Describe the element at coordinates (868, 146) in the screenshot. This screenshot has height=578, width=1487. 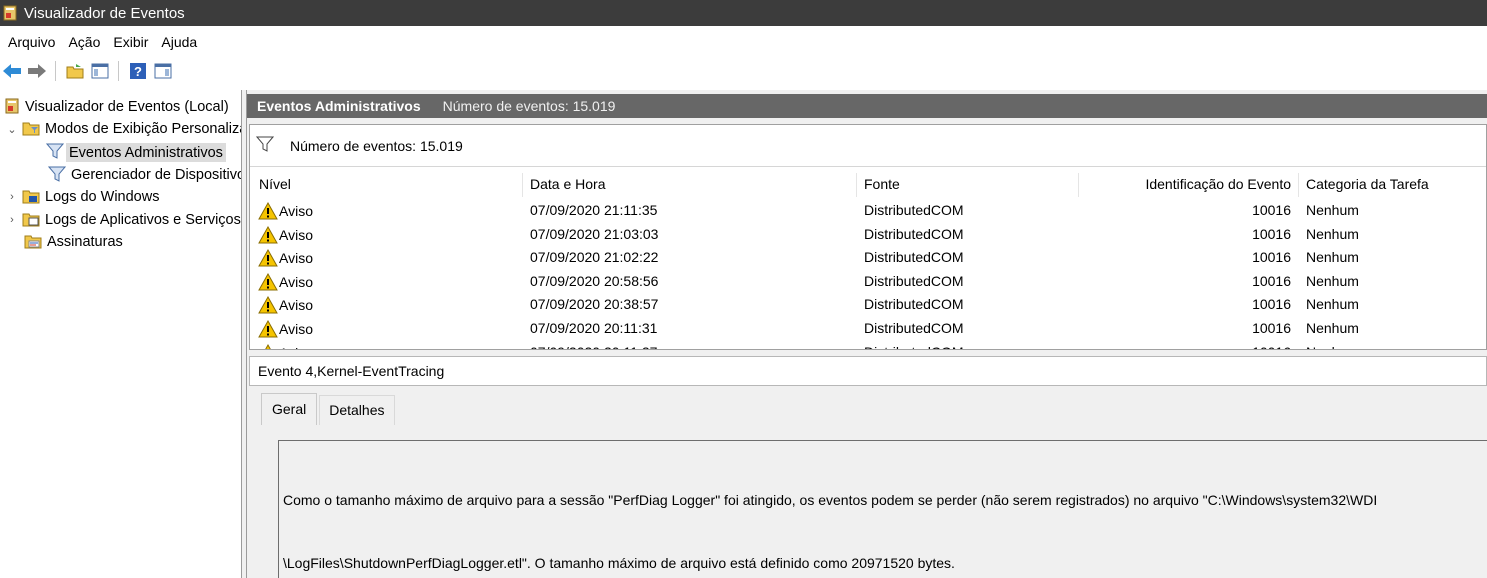
I see `filter-bar: Número de eventos: 15.019` at that location.